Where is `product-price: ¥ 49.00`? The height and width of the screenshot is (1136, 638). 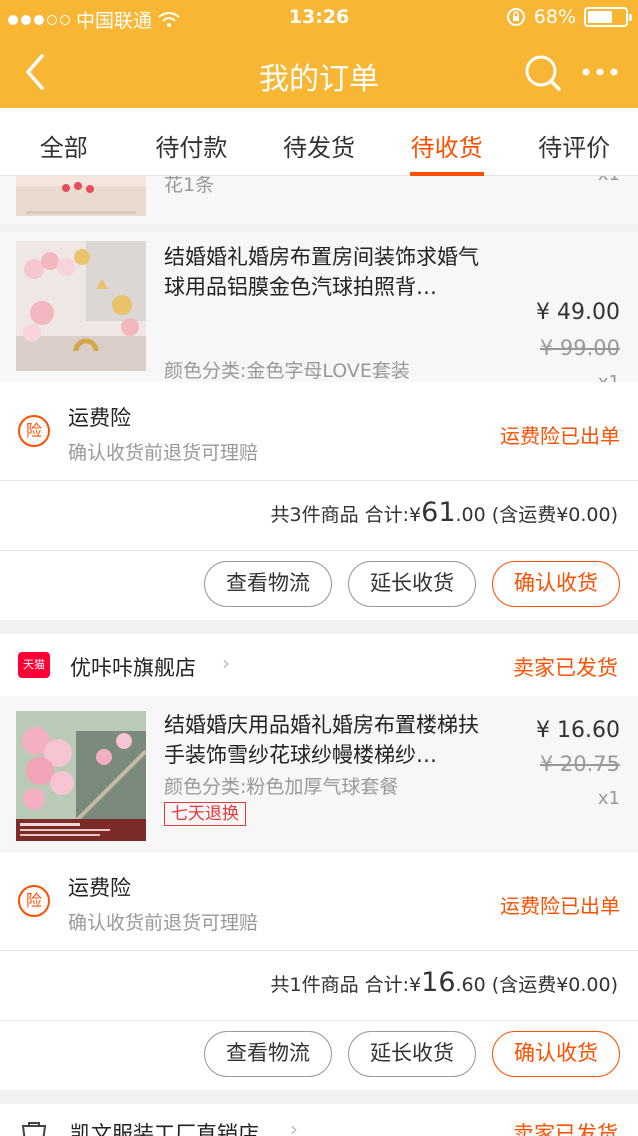
product-price: ¥ 49.00 is located at coordinates (578, 312).